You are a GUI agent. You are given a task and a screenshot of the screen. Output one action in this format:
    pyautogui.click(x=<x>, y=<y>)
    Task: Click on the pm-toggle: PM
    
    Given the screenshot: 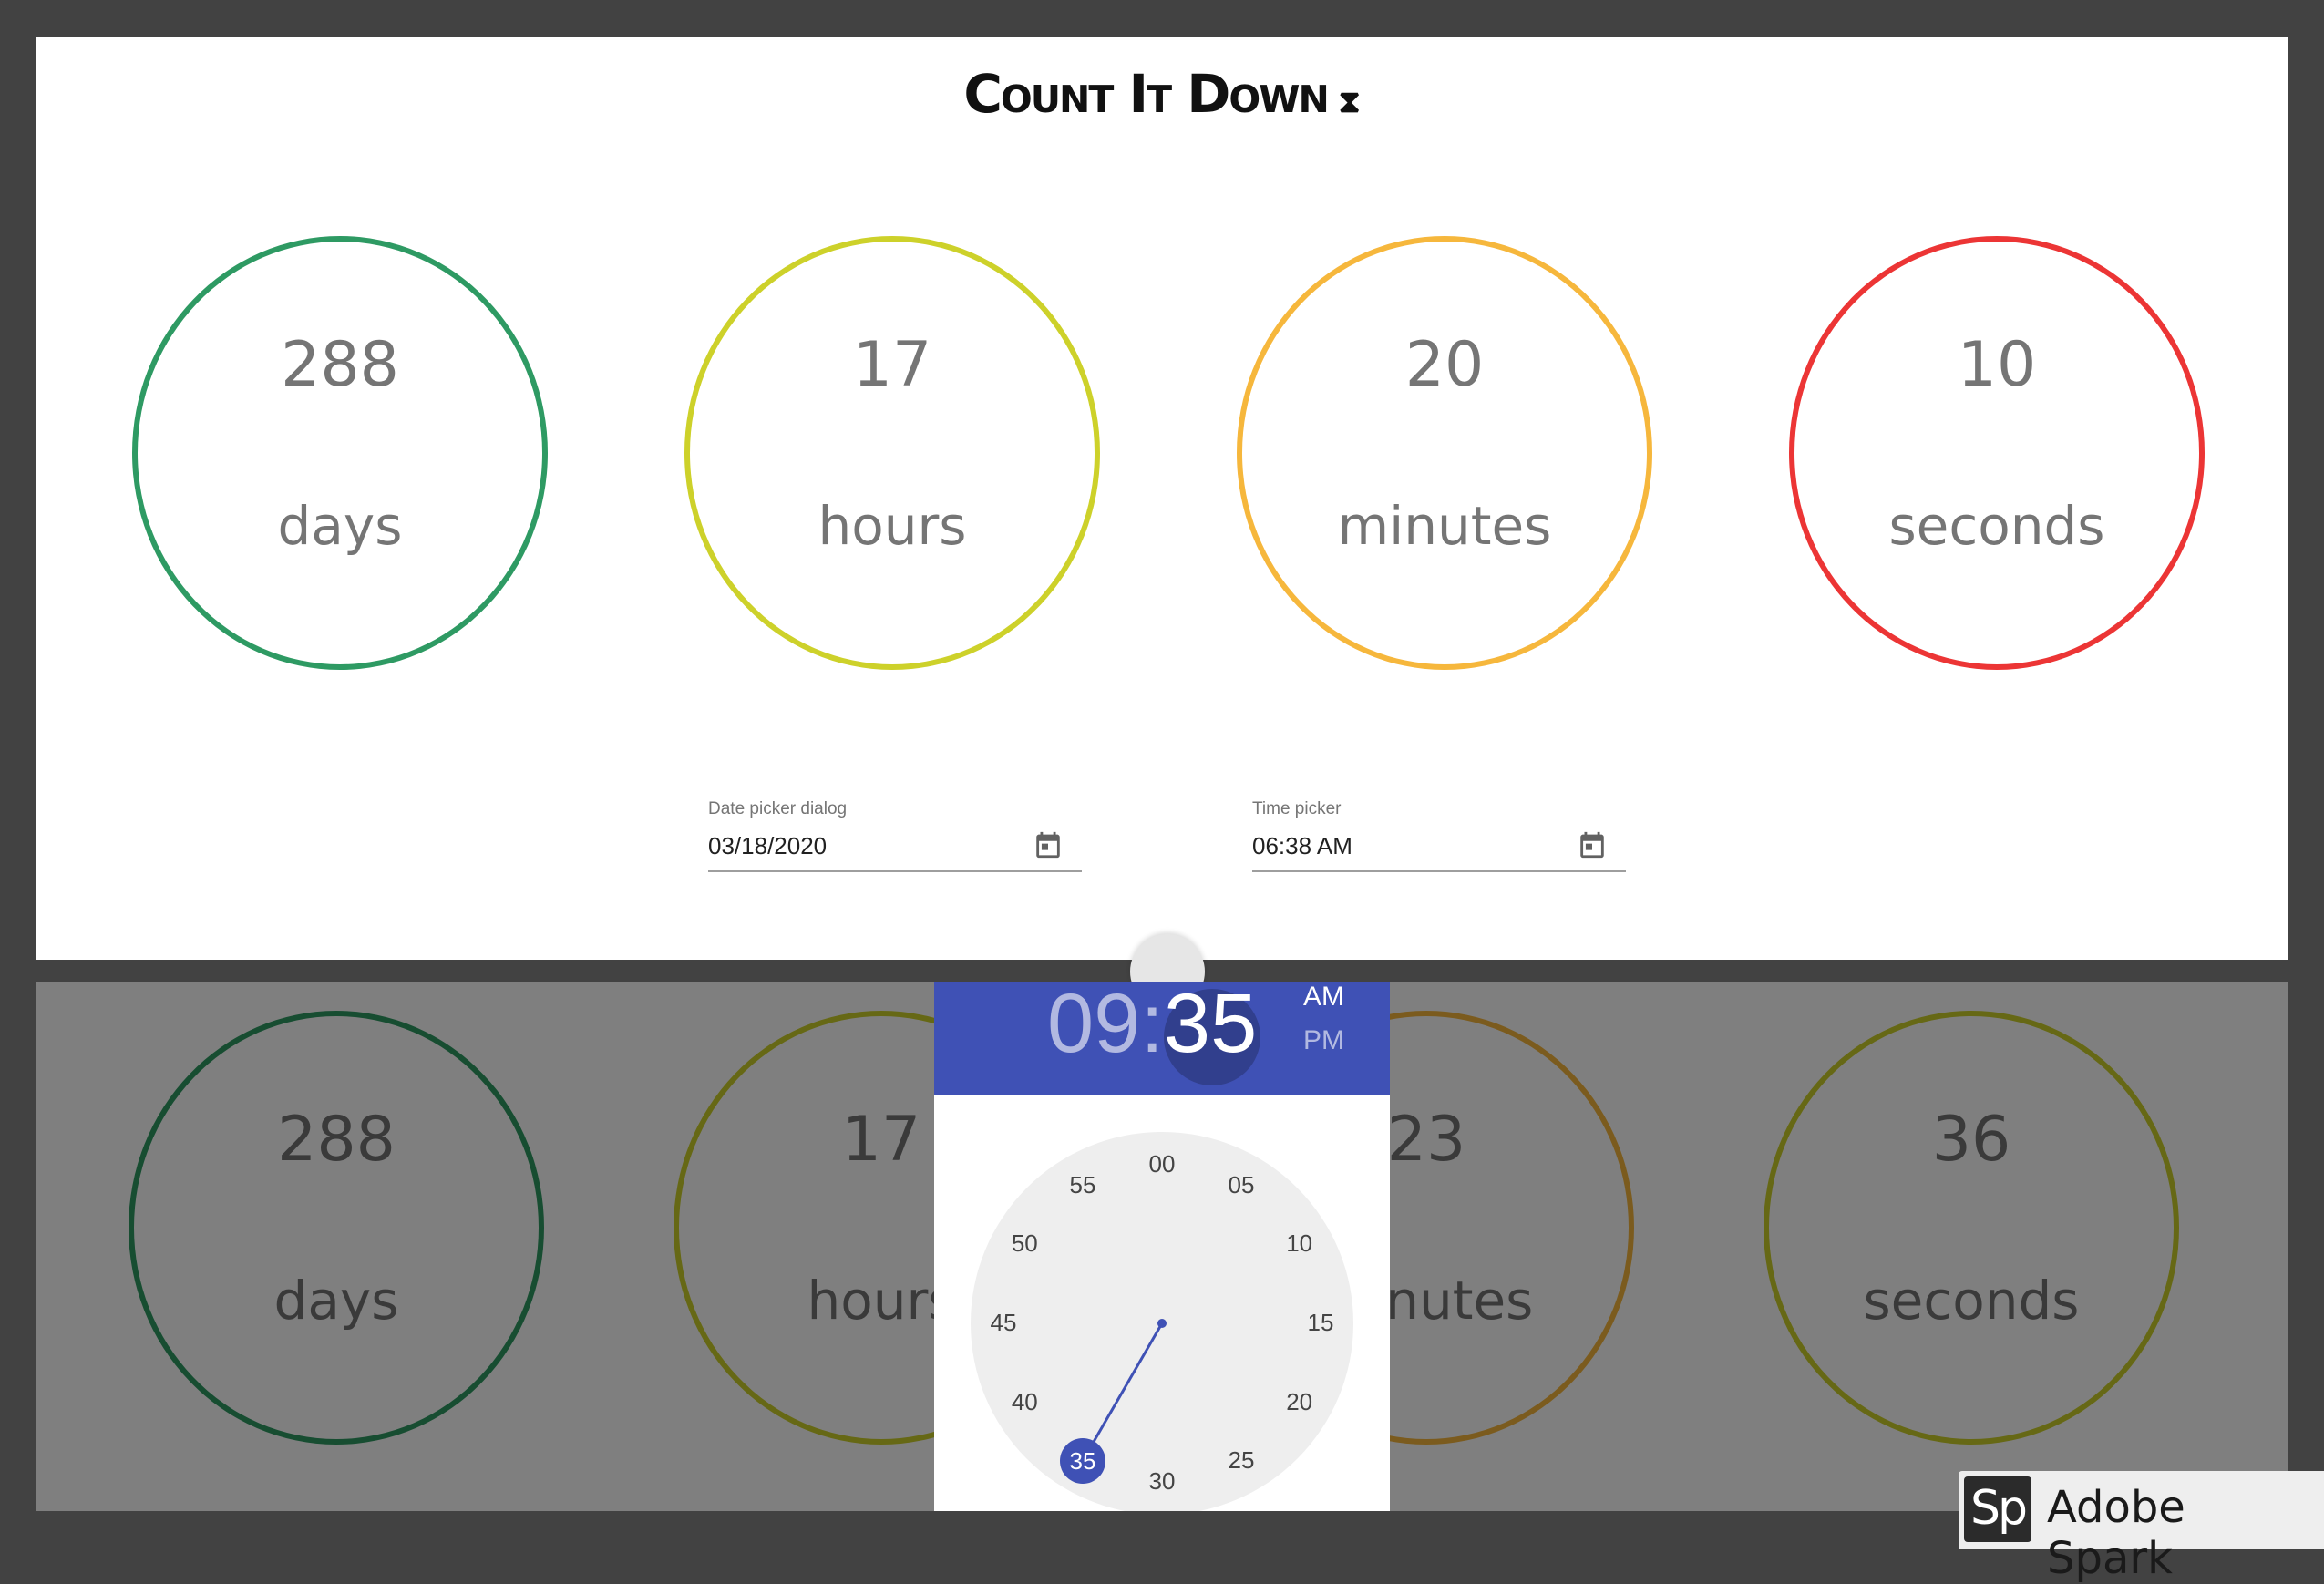 What is the action you would take?
    pyautogui.click(x=1323, y=1041)
    